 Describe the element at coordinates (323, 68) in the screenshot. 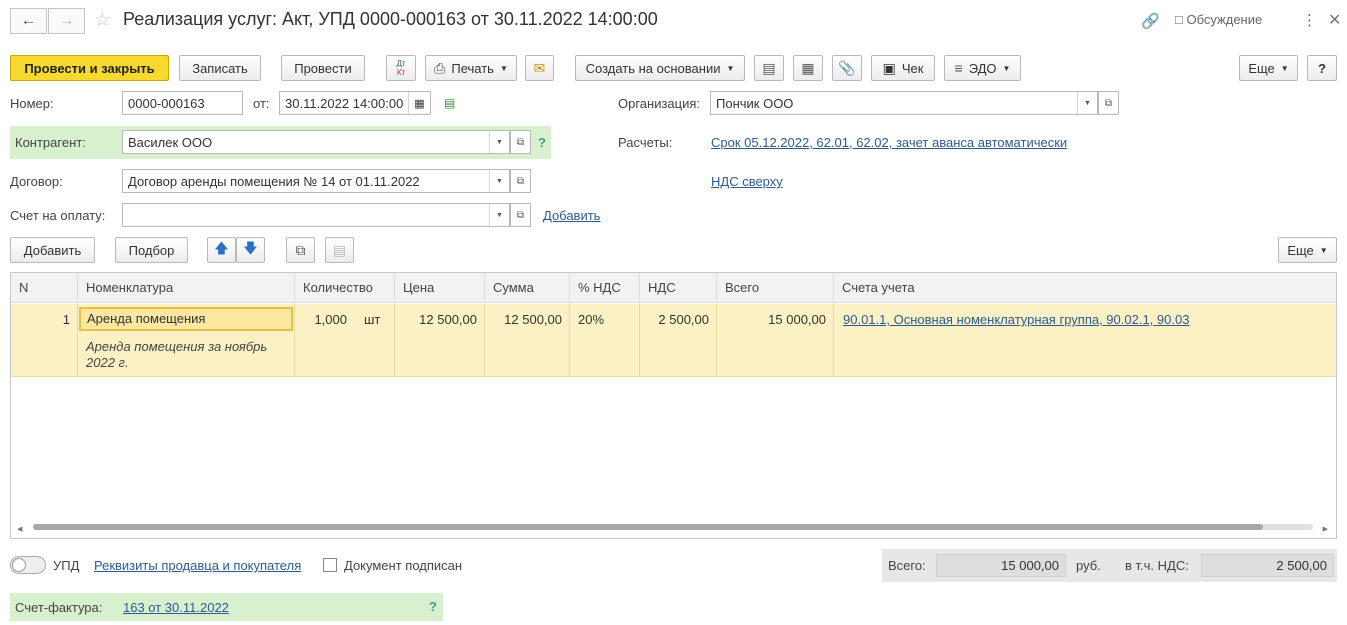

I see `post-button: Провести` at that location.